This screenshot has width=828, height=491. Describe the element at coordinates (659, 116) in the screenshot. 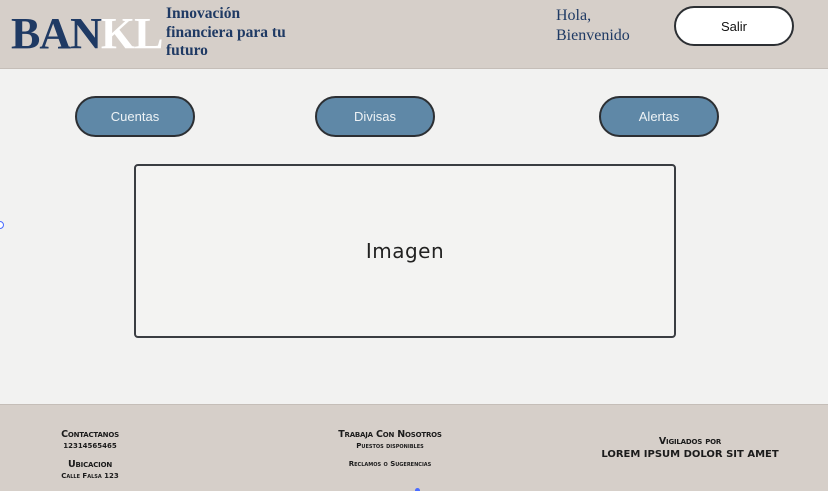

I see `alerts-button: Alertas` at that location.